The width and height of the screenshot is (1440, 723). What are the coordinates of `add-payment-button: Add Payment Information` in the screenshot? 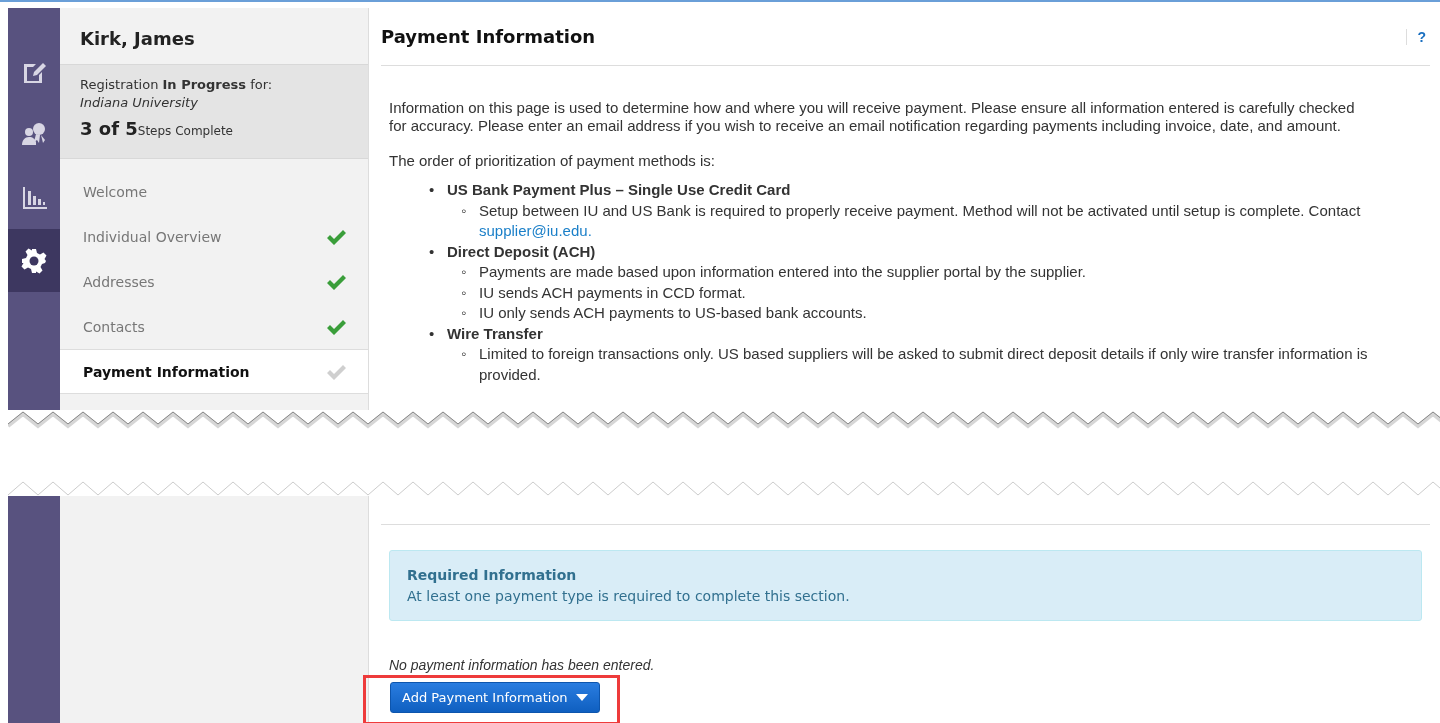 It's located at (495, 697).